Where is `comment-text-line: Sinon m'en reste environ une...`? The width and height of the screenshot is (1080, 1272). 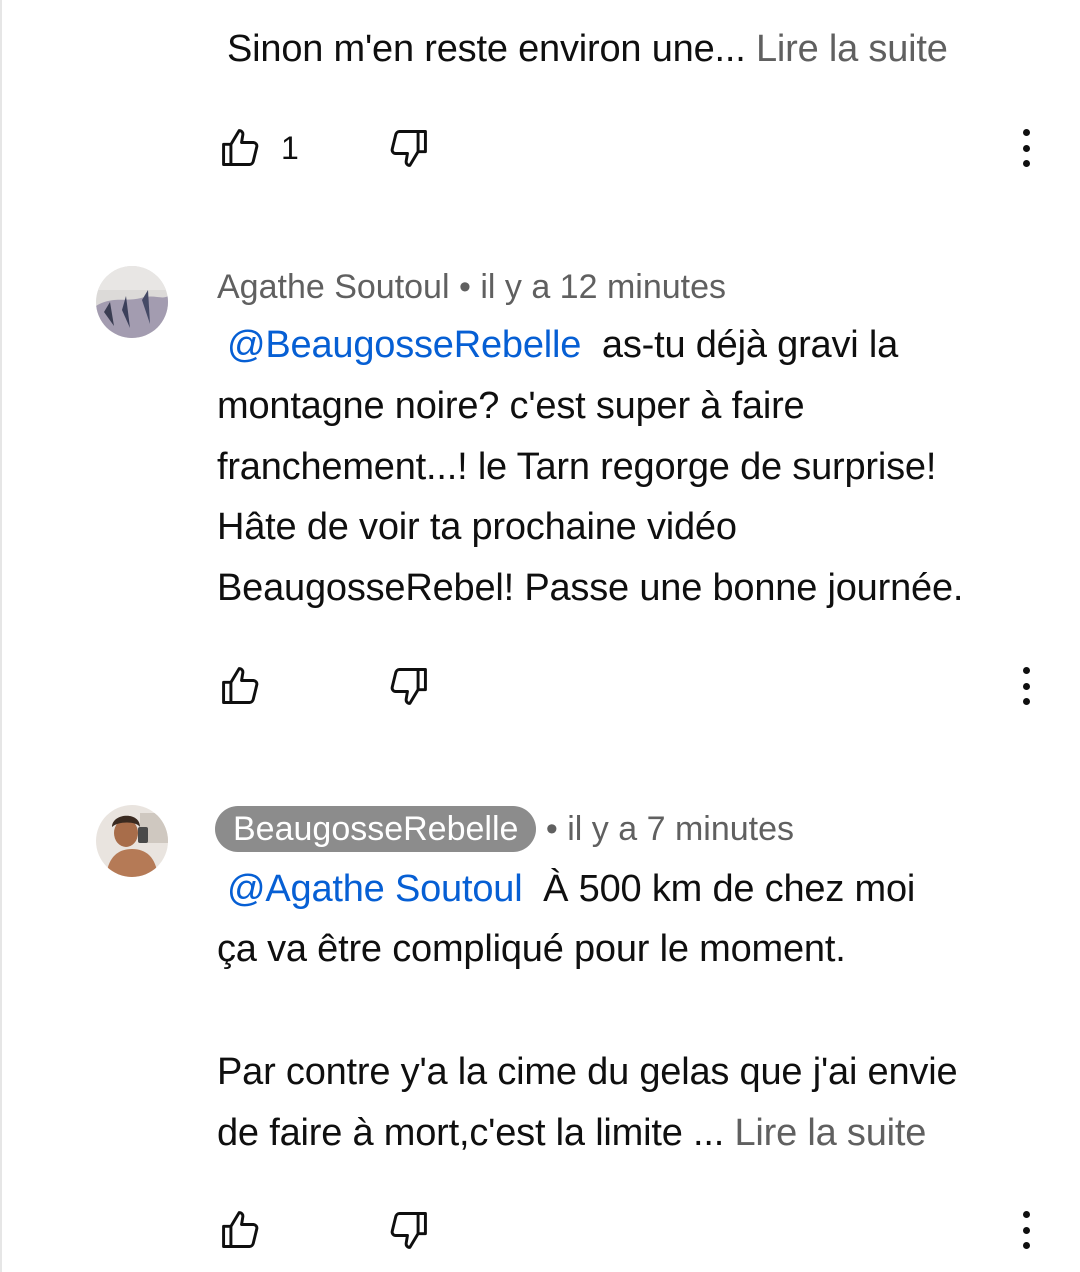 comment-text-line: Sinon m'en reste environ une... is located at coordinates (491, 49).